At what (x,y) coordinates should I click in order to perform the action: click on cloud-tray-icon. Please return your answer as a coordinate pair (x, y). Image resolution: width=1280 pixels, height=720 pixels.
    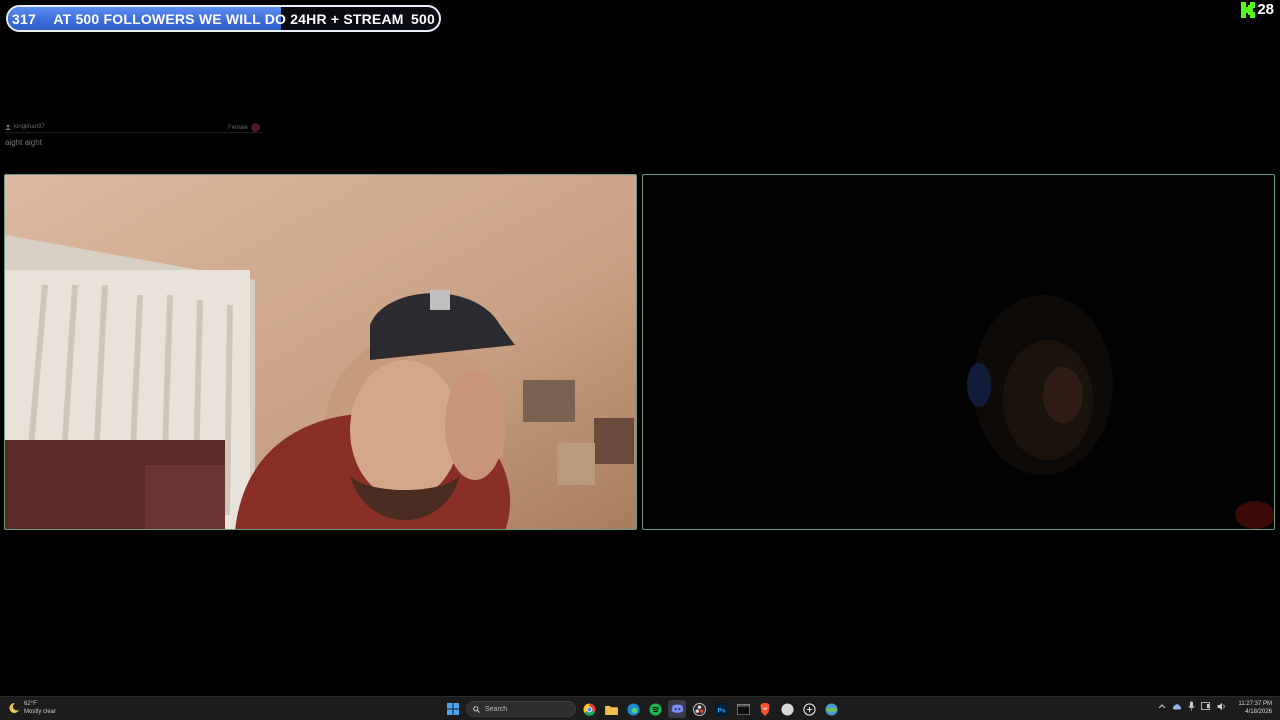
    Looking at the image, I should click on (1177, 707).